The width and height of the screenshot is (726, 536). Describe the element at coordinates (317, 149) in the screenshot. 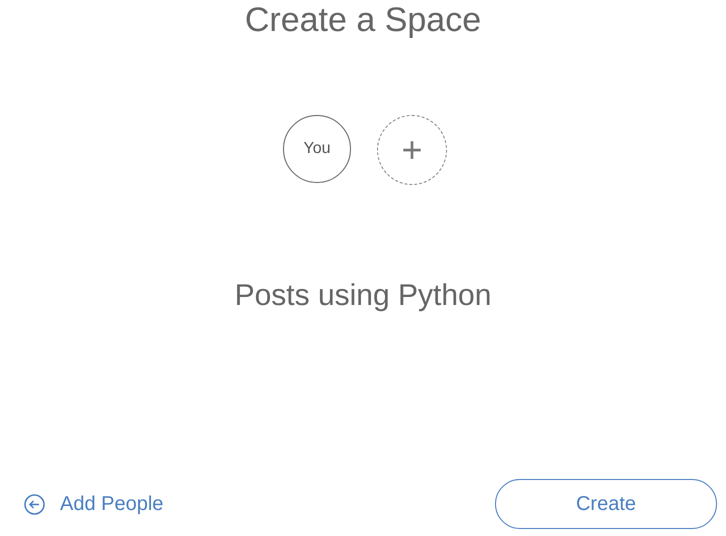

I see `member-avatar: You` at that location.